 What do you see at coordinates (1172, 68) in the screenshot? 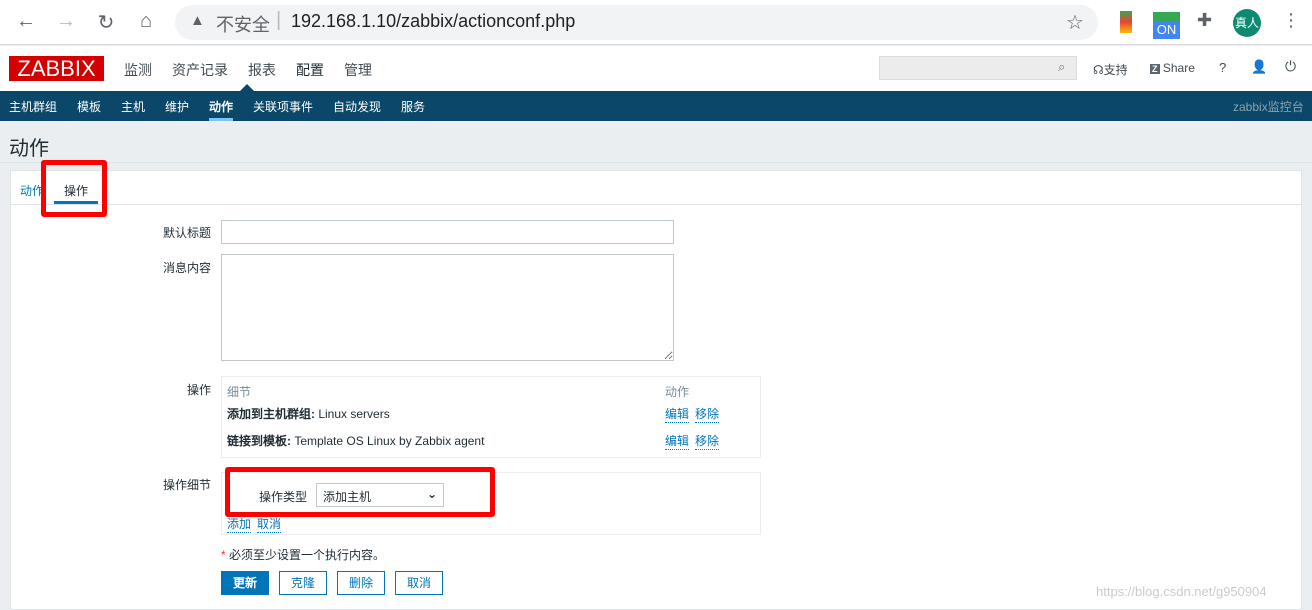
I see `share-link: Z Share` at bounding box center [1172, 68].